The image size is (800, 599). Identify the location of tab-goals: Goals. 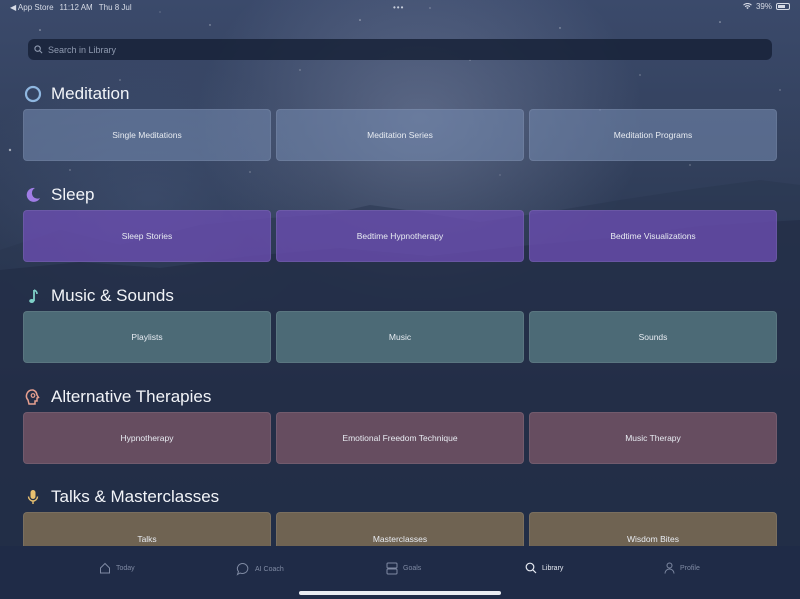
(403, 568).